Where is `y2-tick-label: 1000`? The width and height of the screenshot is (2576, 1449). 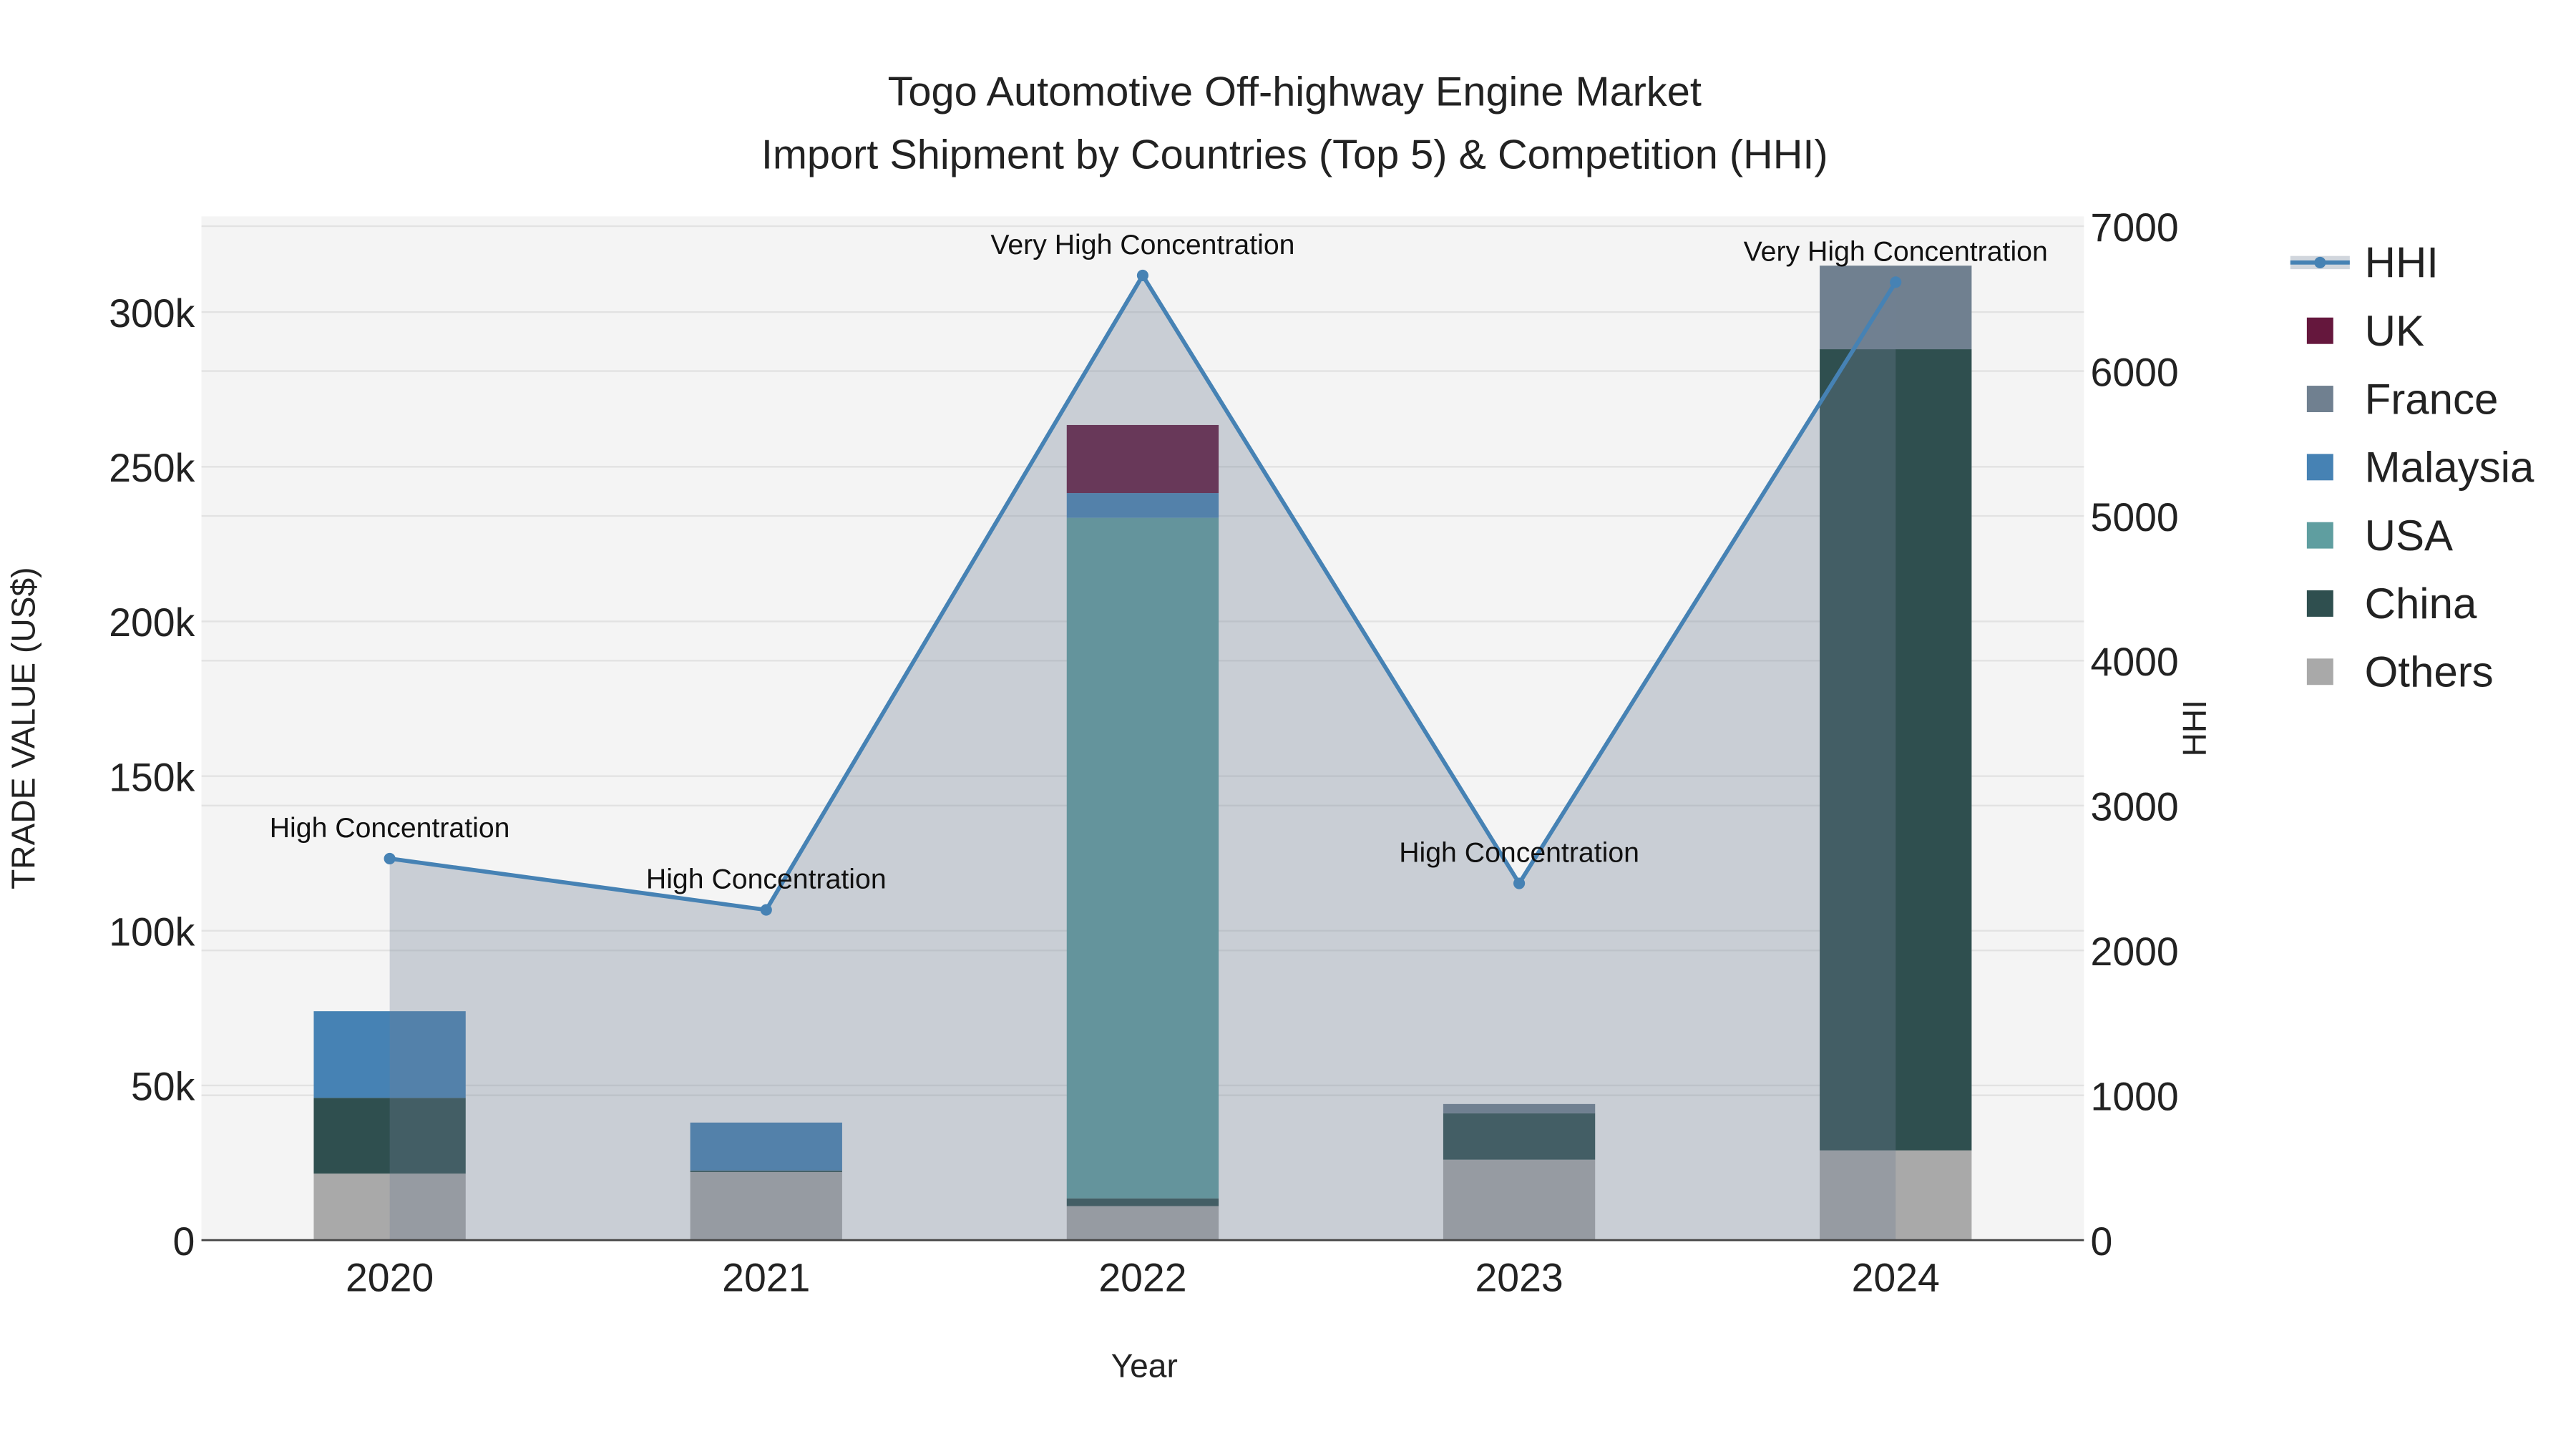 y2-tick-label: 1000 is located at coordinates (2135, 1096).